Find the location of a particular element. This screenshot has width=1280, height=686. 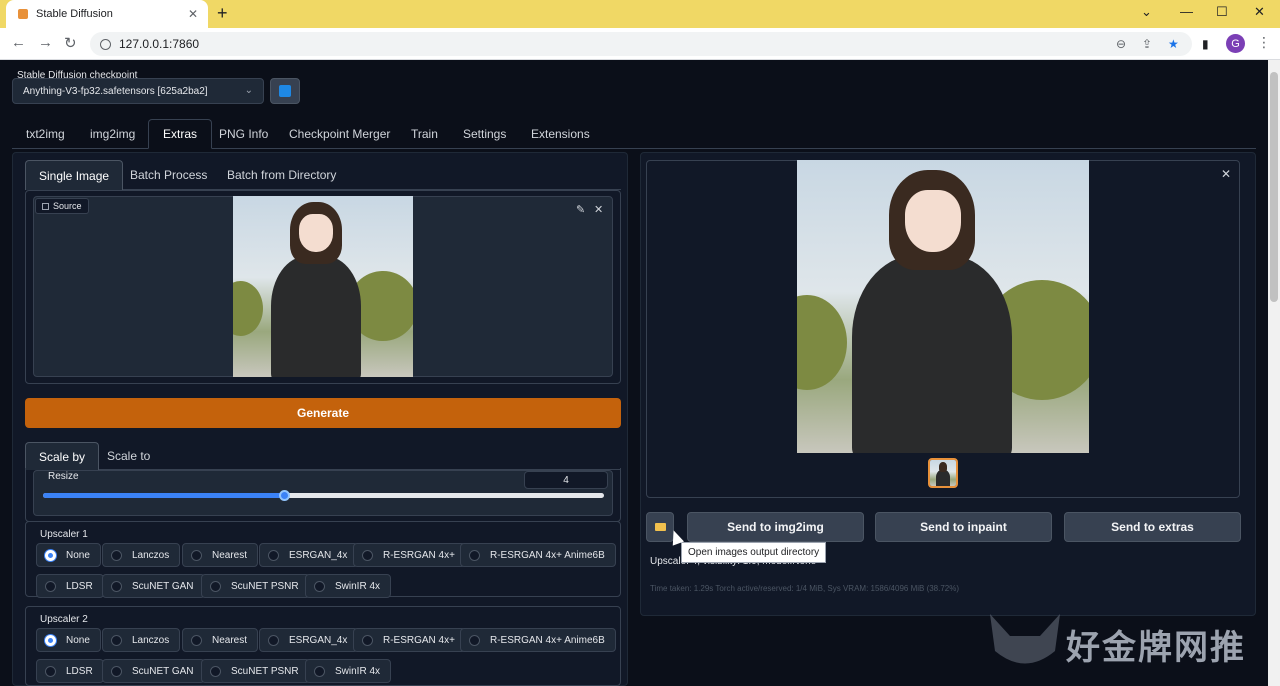

folder-icon is located at coordinates (660, 527).